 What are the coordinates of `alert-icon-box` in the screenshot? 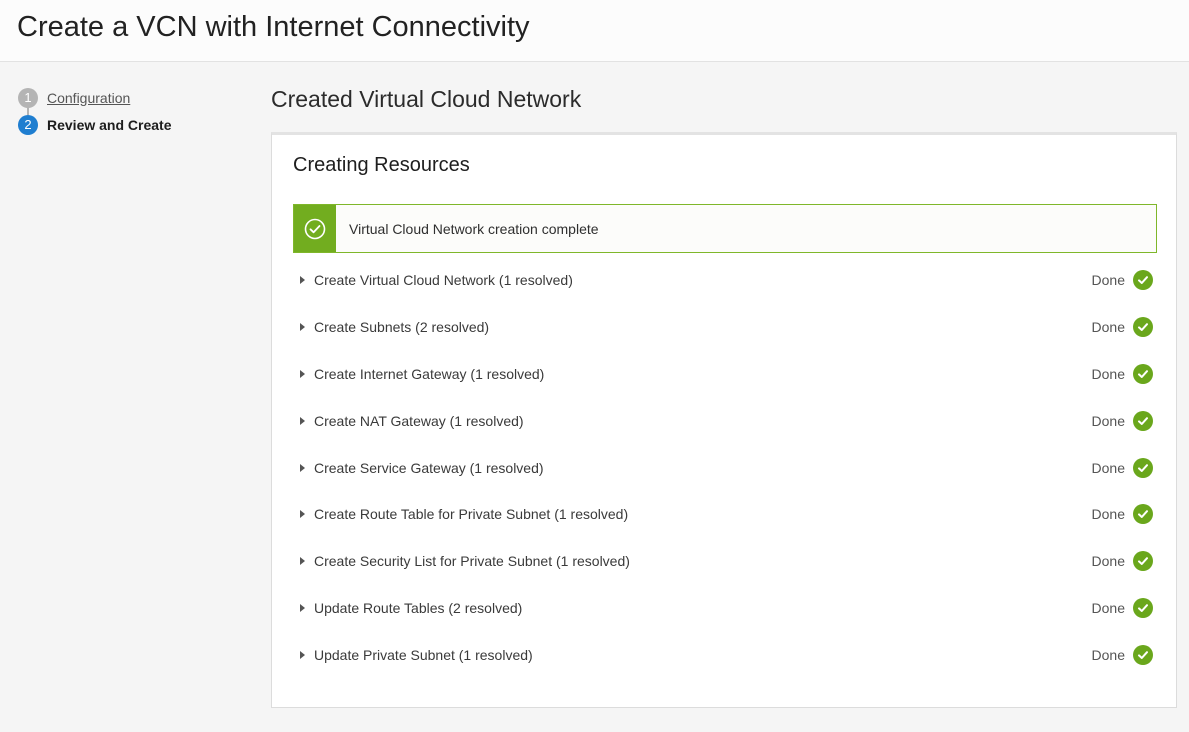 It's located at (315, 228).